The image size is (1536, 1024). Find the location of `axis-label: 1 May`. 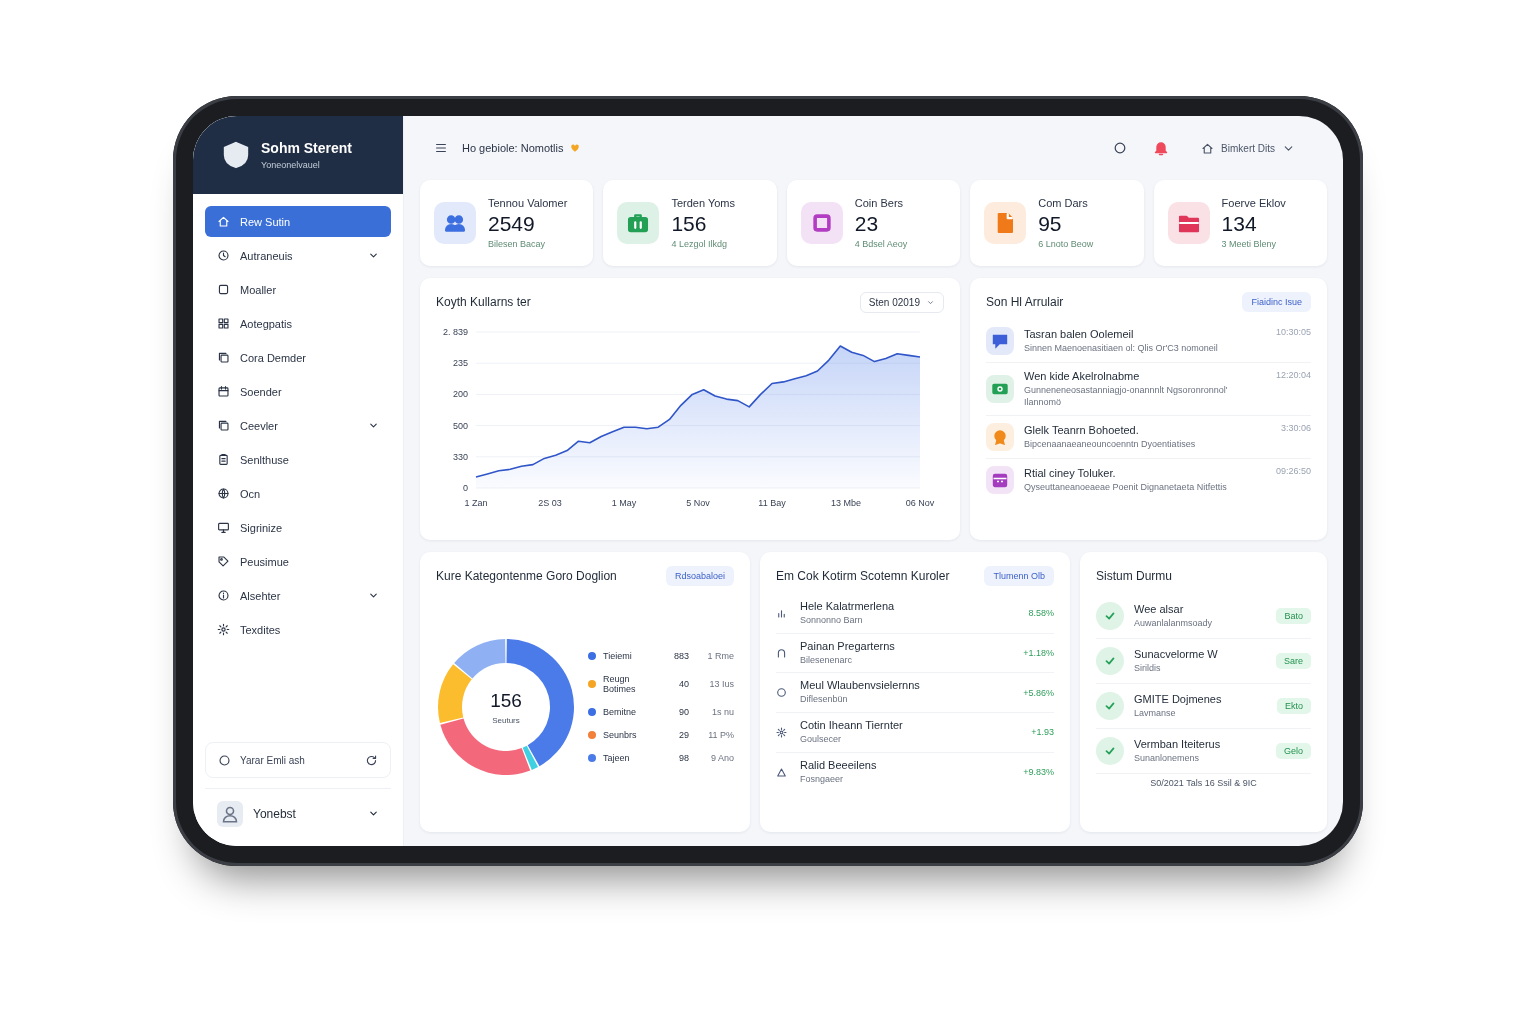

axis-label: 1 May is located at coordinates (624, 503).